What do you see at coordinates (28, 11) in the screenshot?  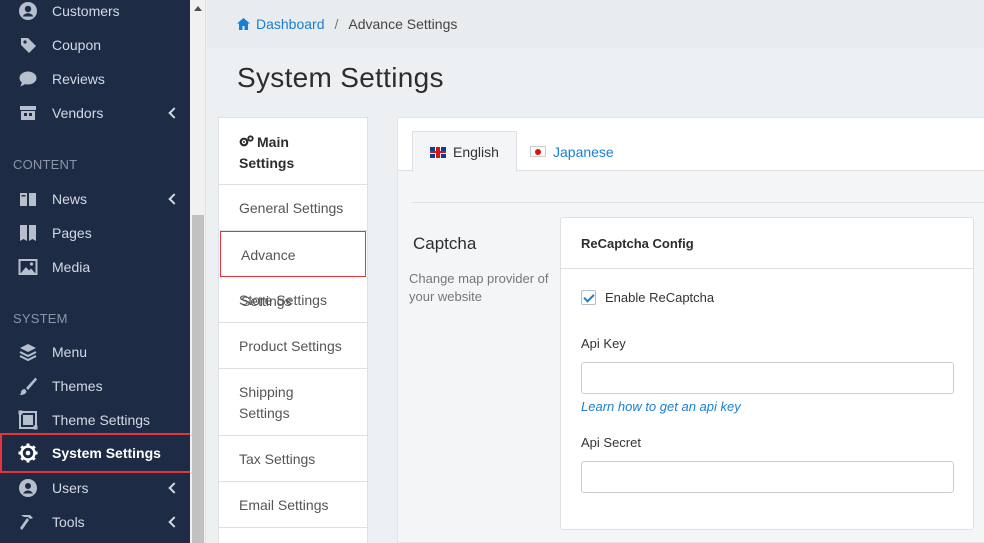 I see `user-circle-icon` at bounding box center [28, 11].